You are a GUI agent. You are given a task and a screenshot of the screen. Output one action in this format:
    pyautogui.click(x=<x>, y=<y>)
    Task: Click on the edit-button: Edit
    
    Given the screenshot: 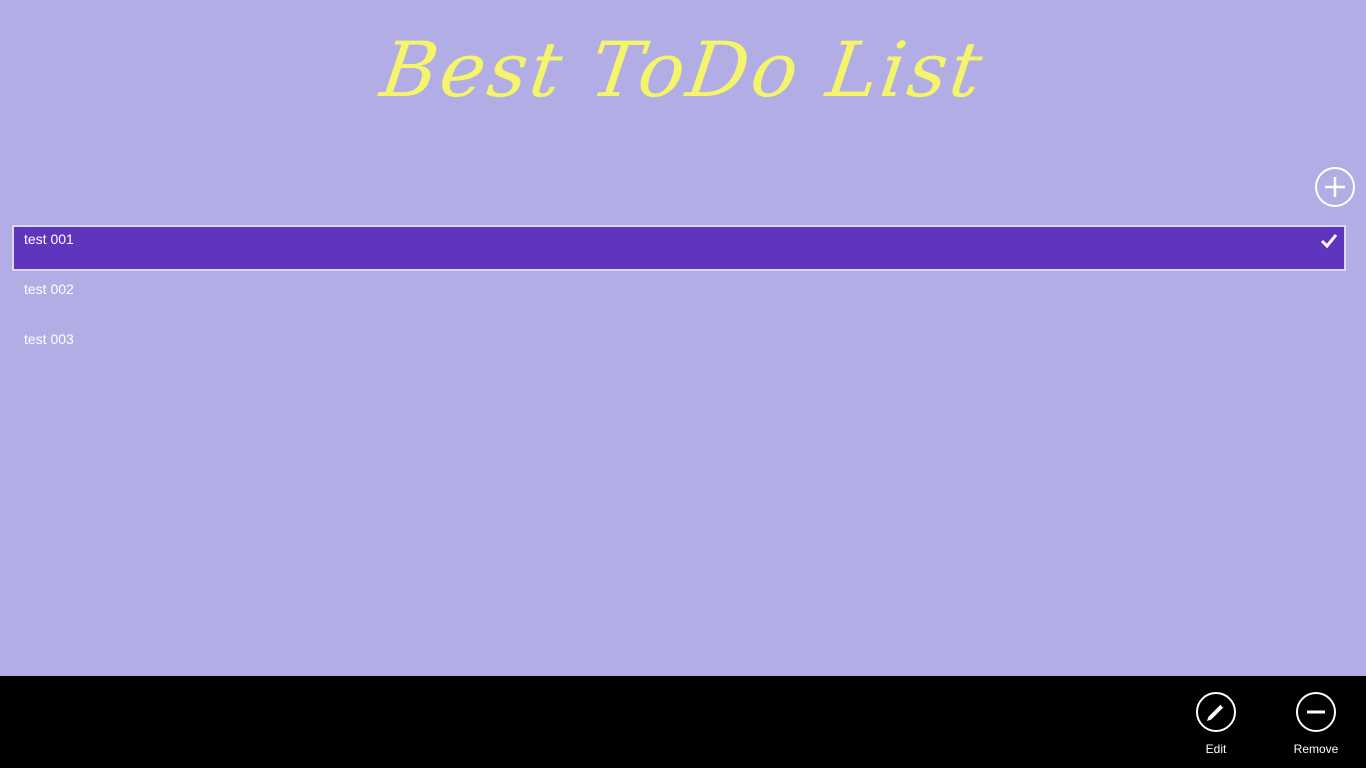 What is the action you would take?
    pyautogui.click(x=1216, y=727)
    